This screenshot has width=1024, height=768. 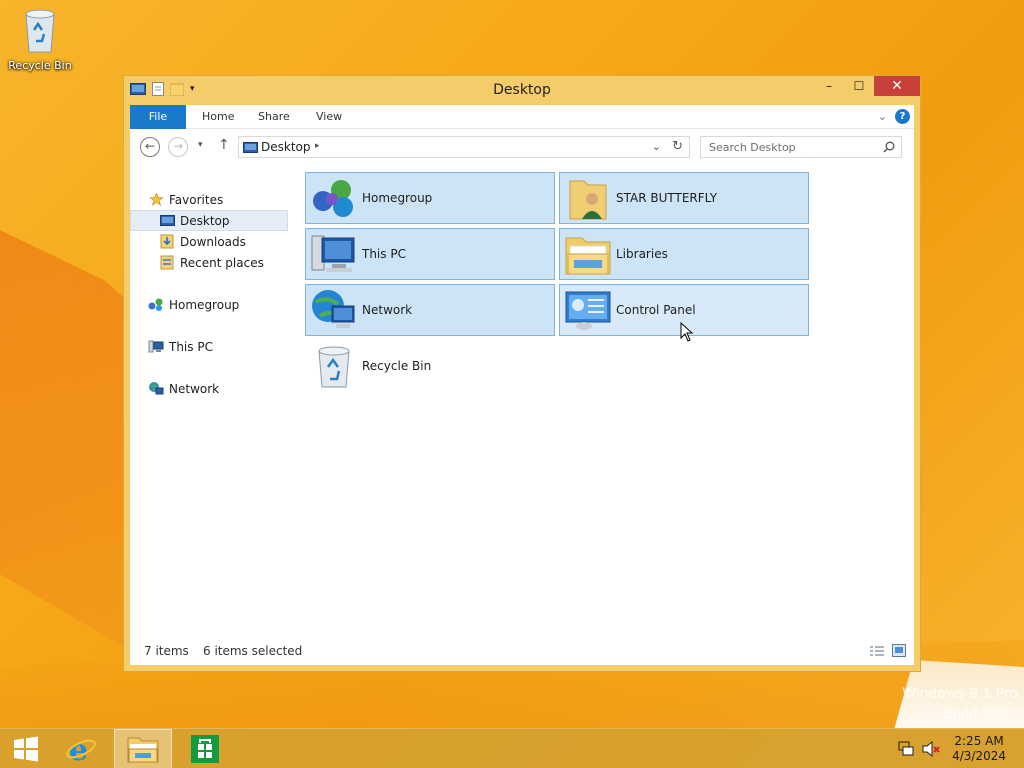 I want to click on start-button, so click(x=26, y=748).